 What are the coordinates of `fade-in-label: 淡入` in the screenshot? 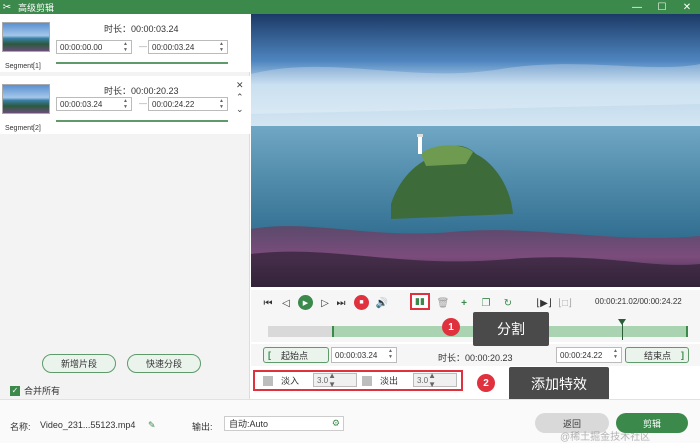 It's located at (290, 381).